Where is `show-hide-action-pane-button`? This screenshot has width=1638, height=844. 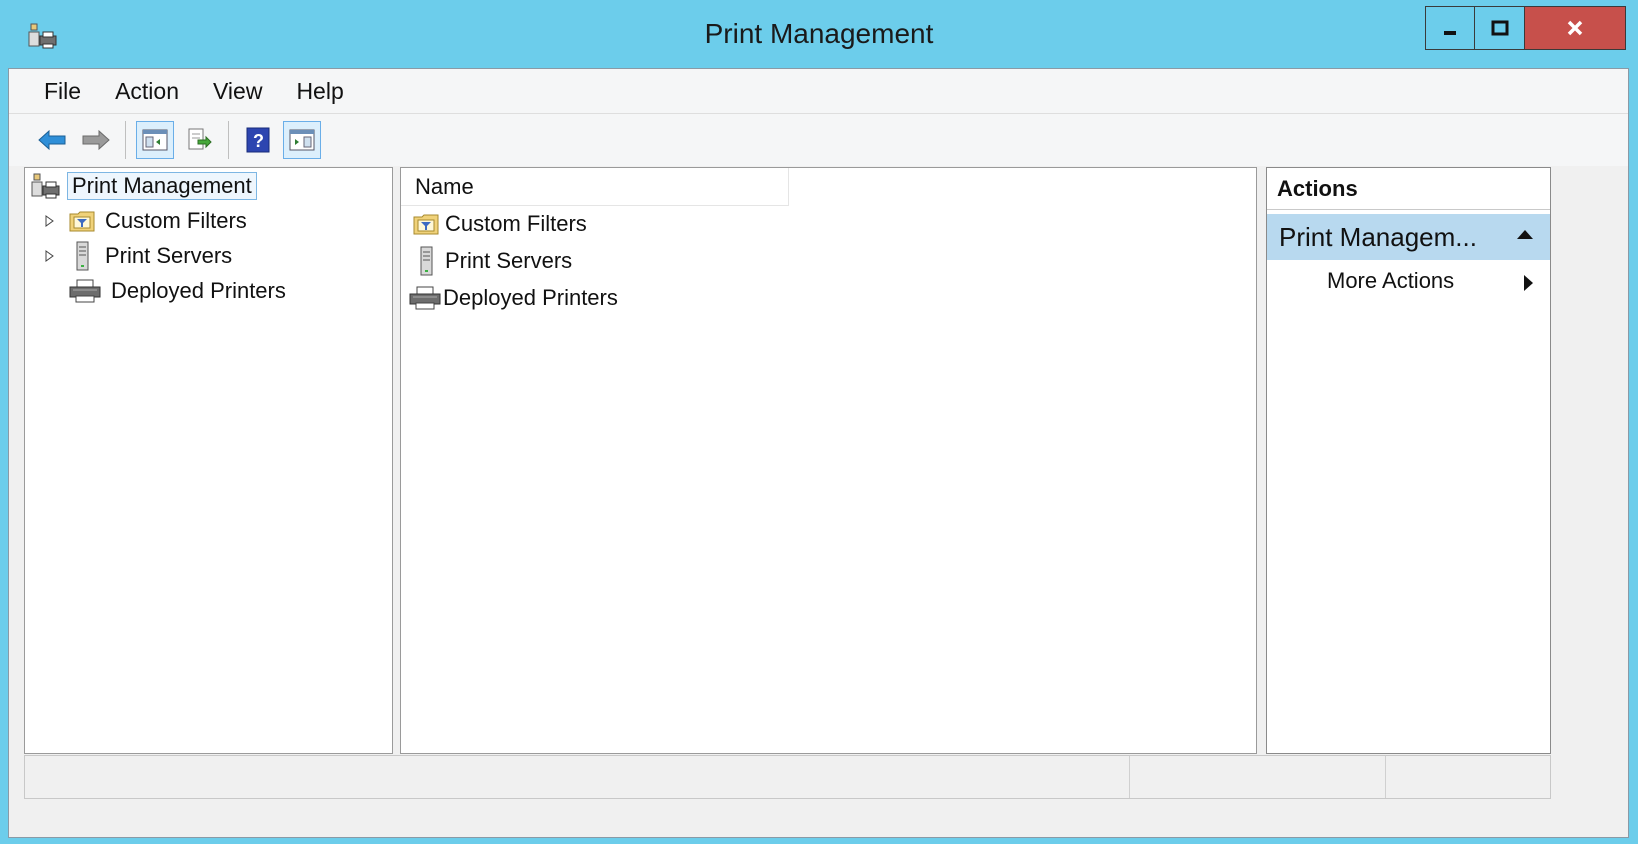 show-hide-action-pane-button is located at coordinates (302, 140).